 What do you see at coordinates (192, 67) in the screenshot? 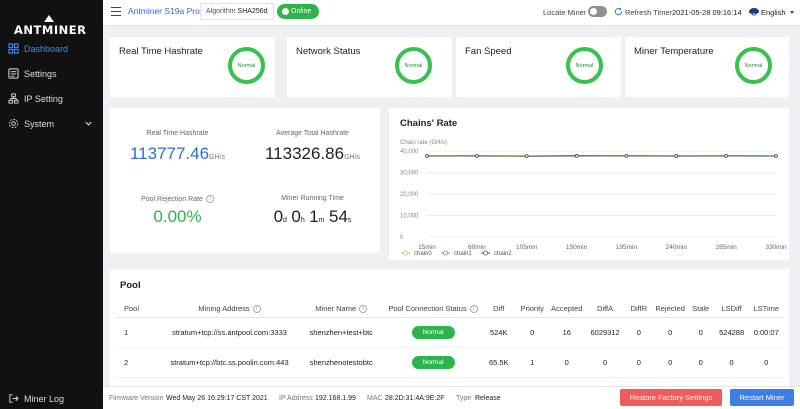
I see `realtime-hashrate-card: Real Time Hashrate Normal` at bounding box center [192, 67].